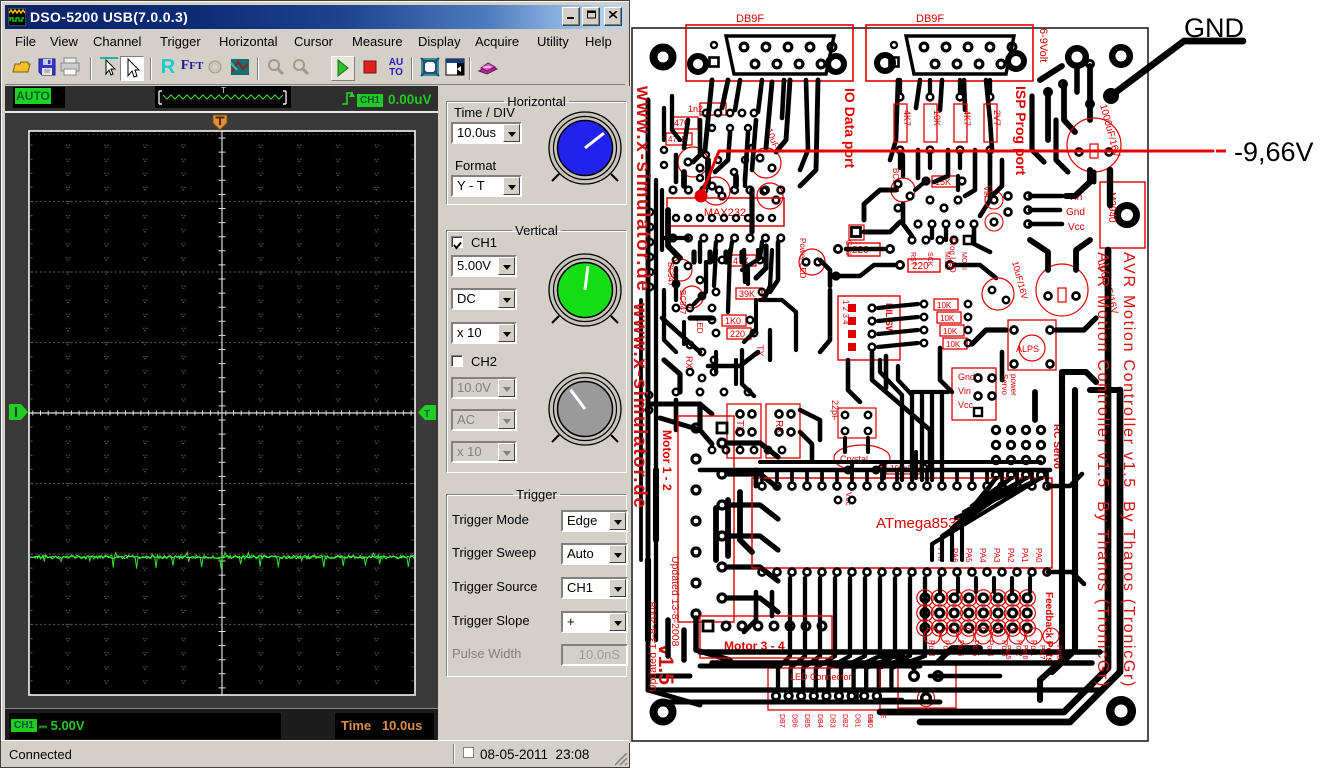 This screenshot has height=768, width=1340. I want to click on svg-text: LED Connector, so click(821, 677).